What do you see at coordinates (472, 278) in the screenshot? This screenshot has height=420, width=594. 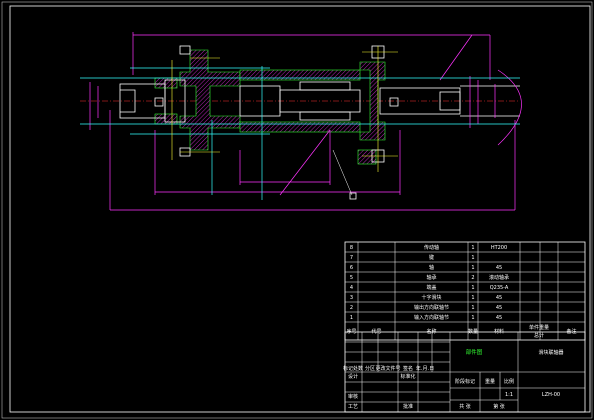 I see `part-qty: 2` at bounding box center [472, 278].